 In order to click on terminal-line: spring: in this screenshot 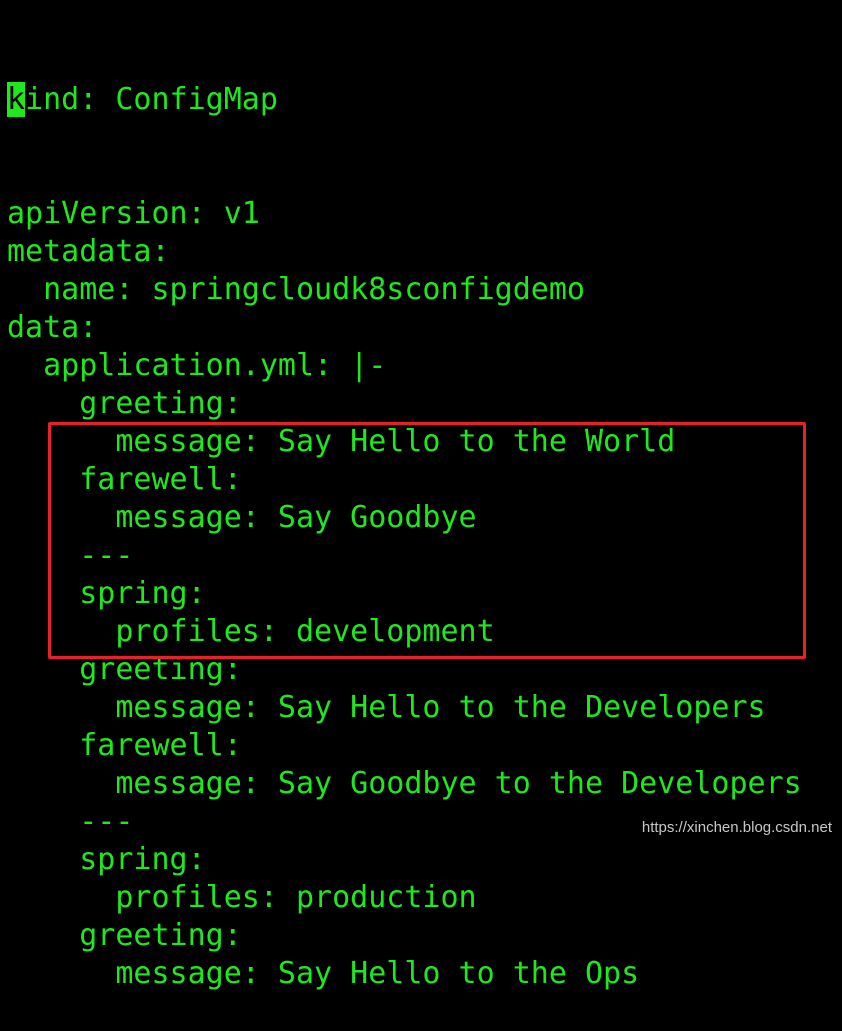, I will do `click(106, 859)`.